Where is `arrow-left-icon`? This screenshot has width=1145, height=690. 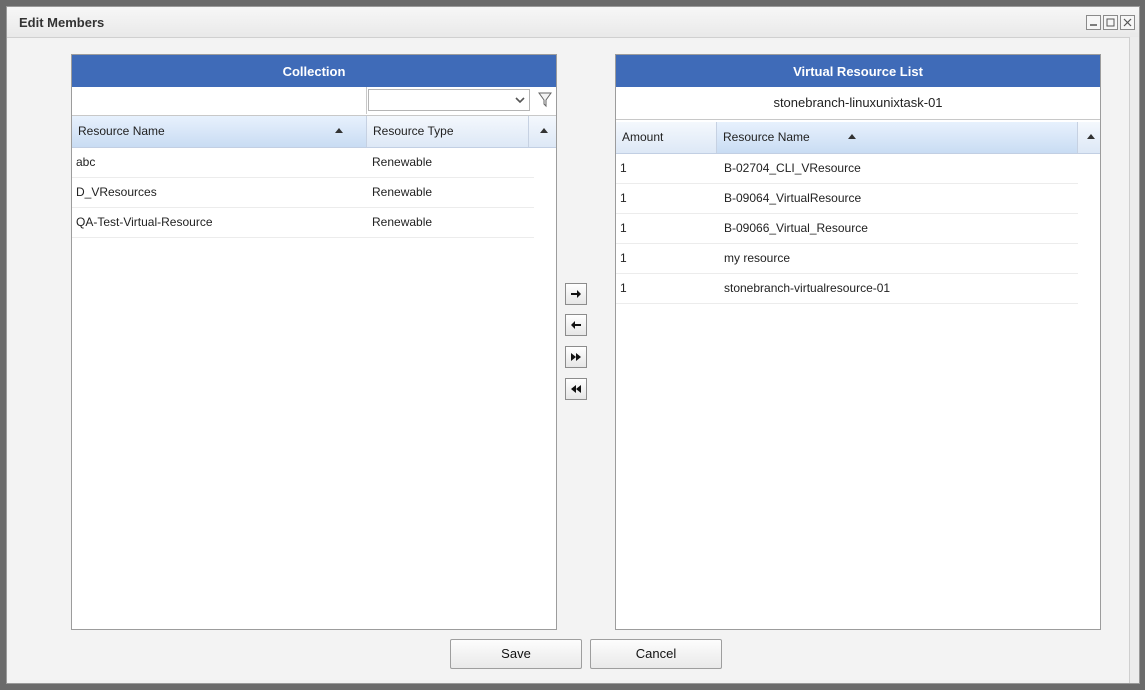 arrow-left-icon is located at coordinates (576, 325).